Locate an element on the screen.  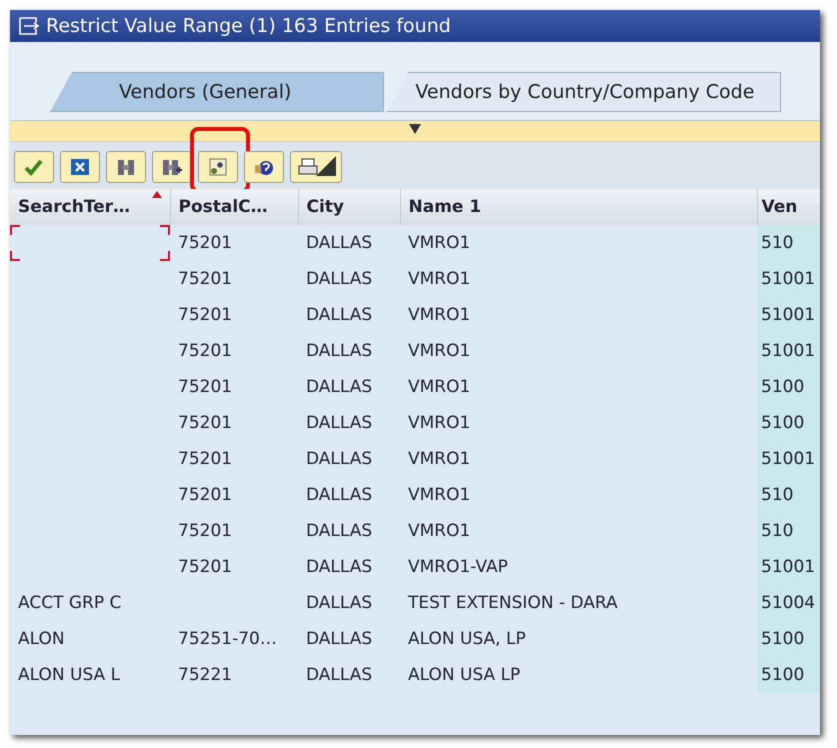
table-cell: ACCT GRP C is located at coordinates (70, 603).